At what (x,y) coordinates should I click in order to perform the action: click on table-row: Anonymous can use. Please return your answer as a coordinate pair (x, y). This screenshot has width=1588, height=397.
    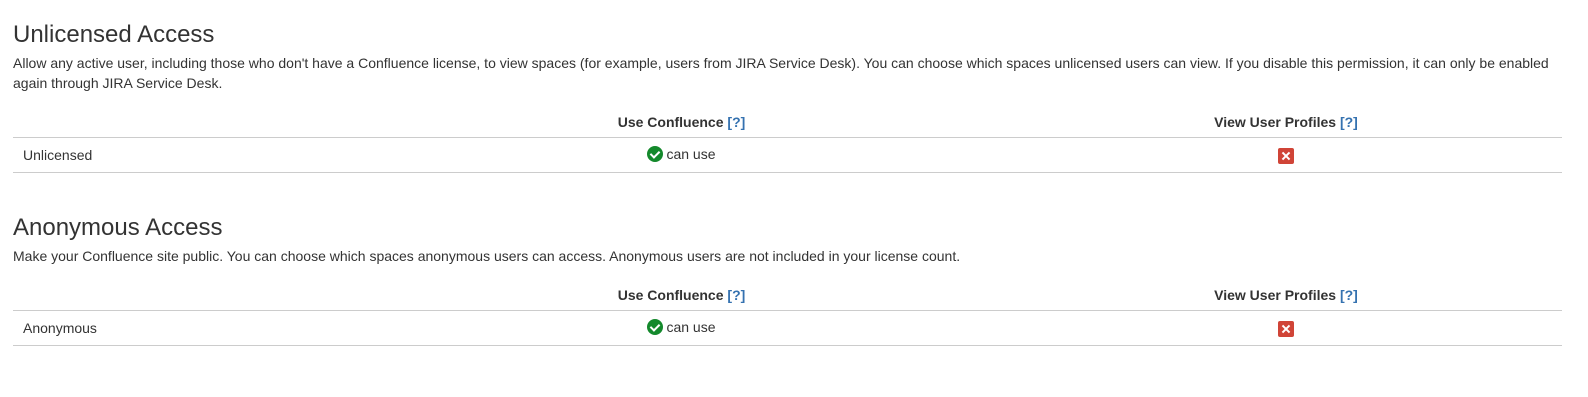
    Looking at the image, I should click on (787, 328).